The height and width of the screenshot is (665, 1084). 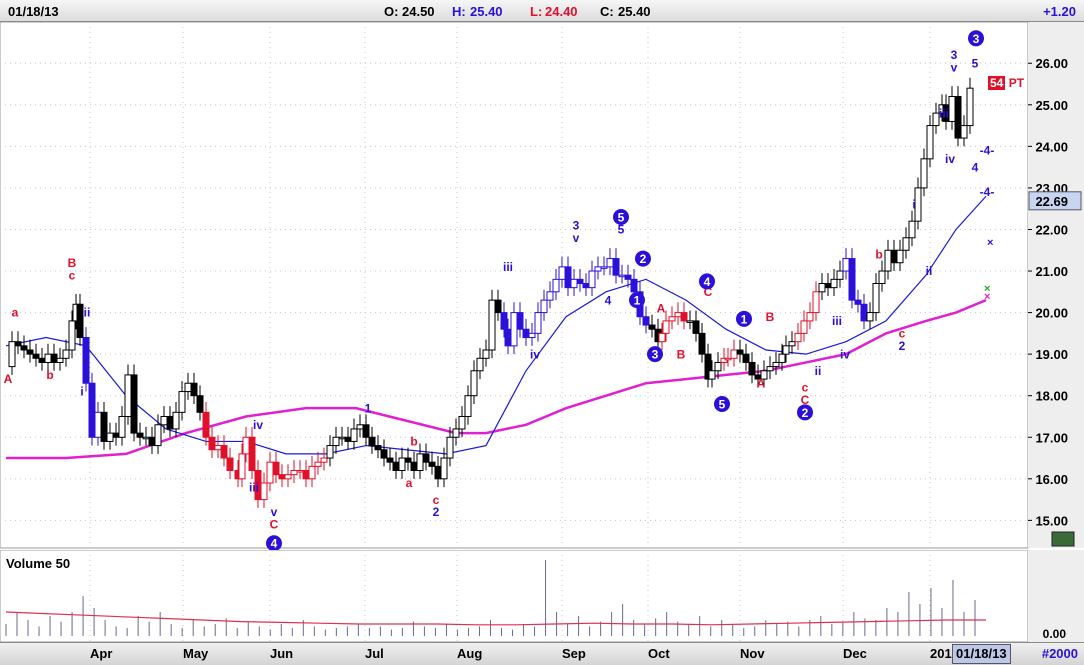 I want to click on month-label: 201, so click(x=941, y=653).